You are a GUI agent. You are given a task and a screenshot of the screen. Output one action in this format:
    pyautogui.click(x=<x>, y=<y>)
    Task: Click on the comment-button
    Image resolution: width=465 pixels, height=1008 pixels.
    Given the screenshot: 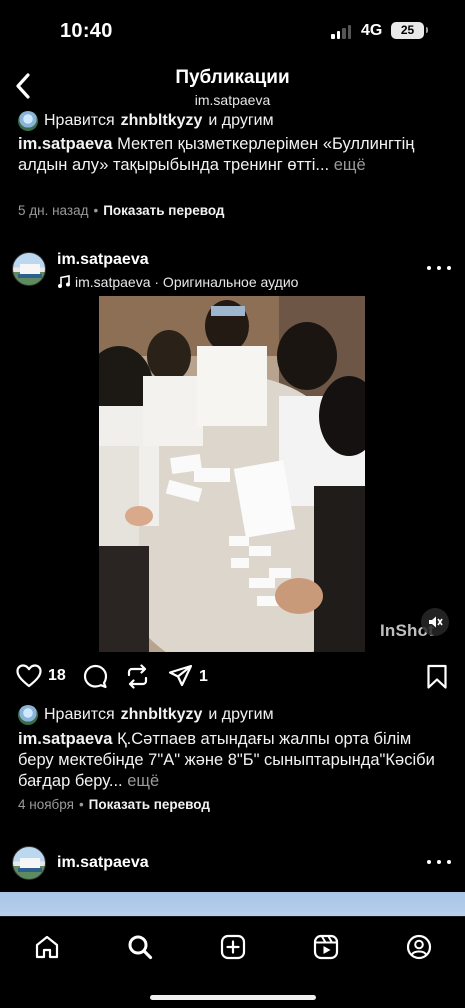 What is the action you would take?
    pyautogui.click(x=95, y=676)
    